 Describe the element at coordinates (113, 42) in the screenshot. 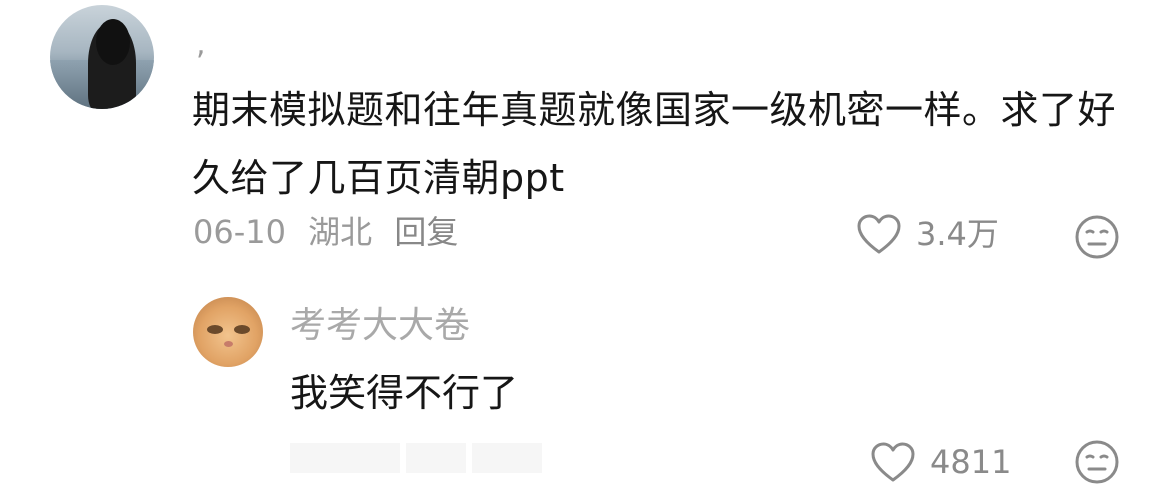

I see `avatar-hair` at that location.